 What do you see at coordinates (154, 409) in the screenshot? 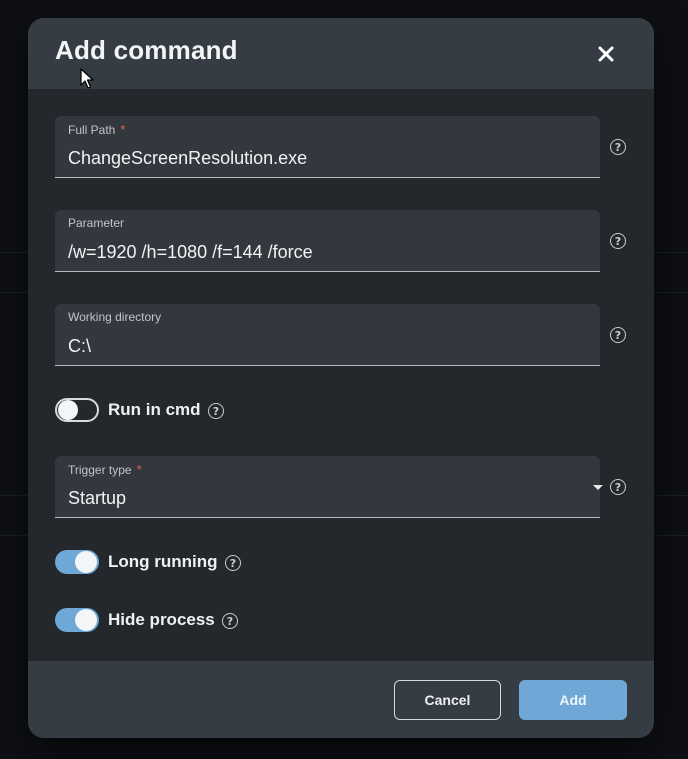
I see `run-in-cmd-label: Run in cmd` at bounding box center [154, 409].